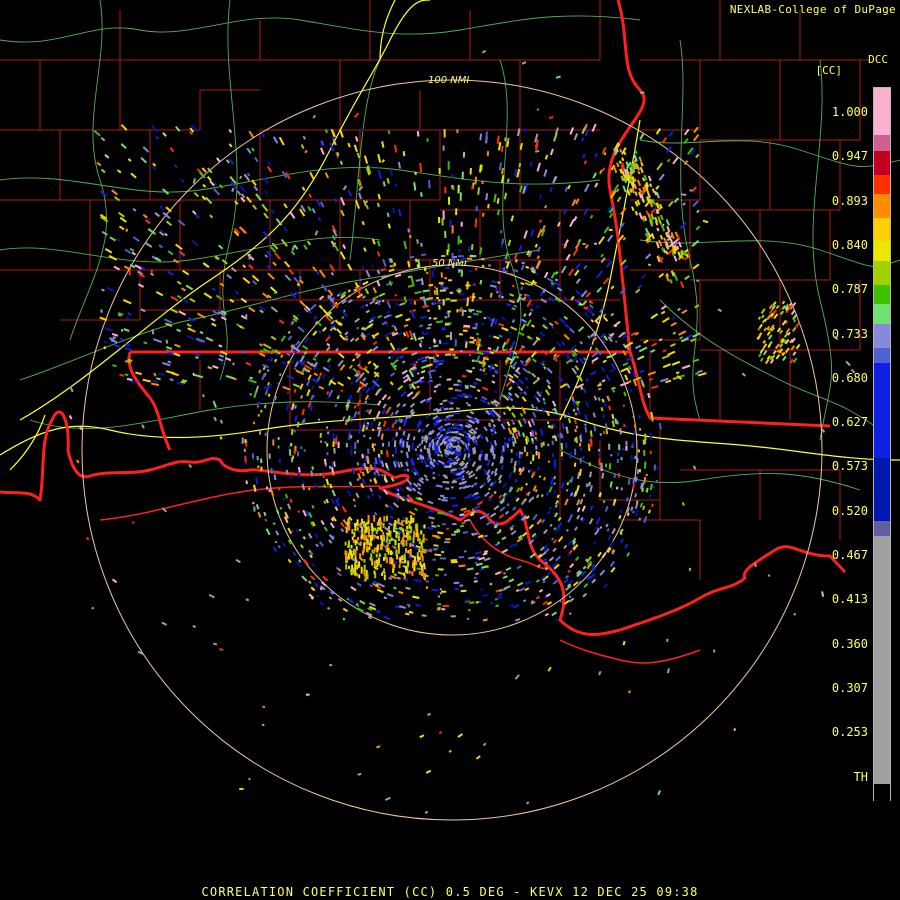 The width and height of the screenshot is (900, 900). I want to click on color-scale-tick: 0.627, so click(849, 422).